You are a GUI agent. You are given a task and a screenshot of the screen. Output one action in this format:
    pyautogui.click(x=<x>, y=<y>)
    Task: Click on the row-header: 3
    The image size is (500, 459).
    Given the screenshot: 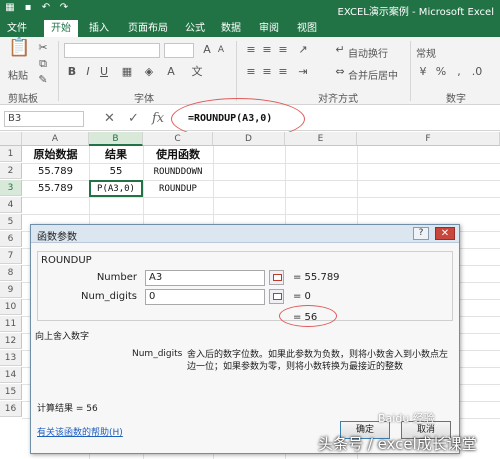 What is the action you would take?
    pyautogui.click(x=11, y=188)
    